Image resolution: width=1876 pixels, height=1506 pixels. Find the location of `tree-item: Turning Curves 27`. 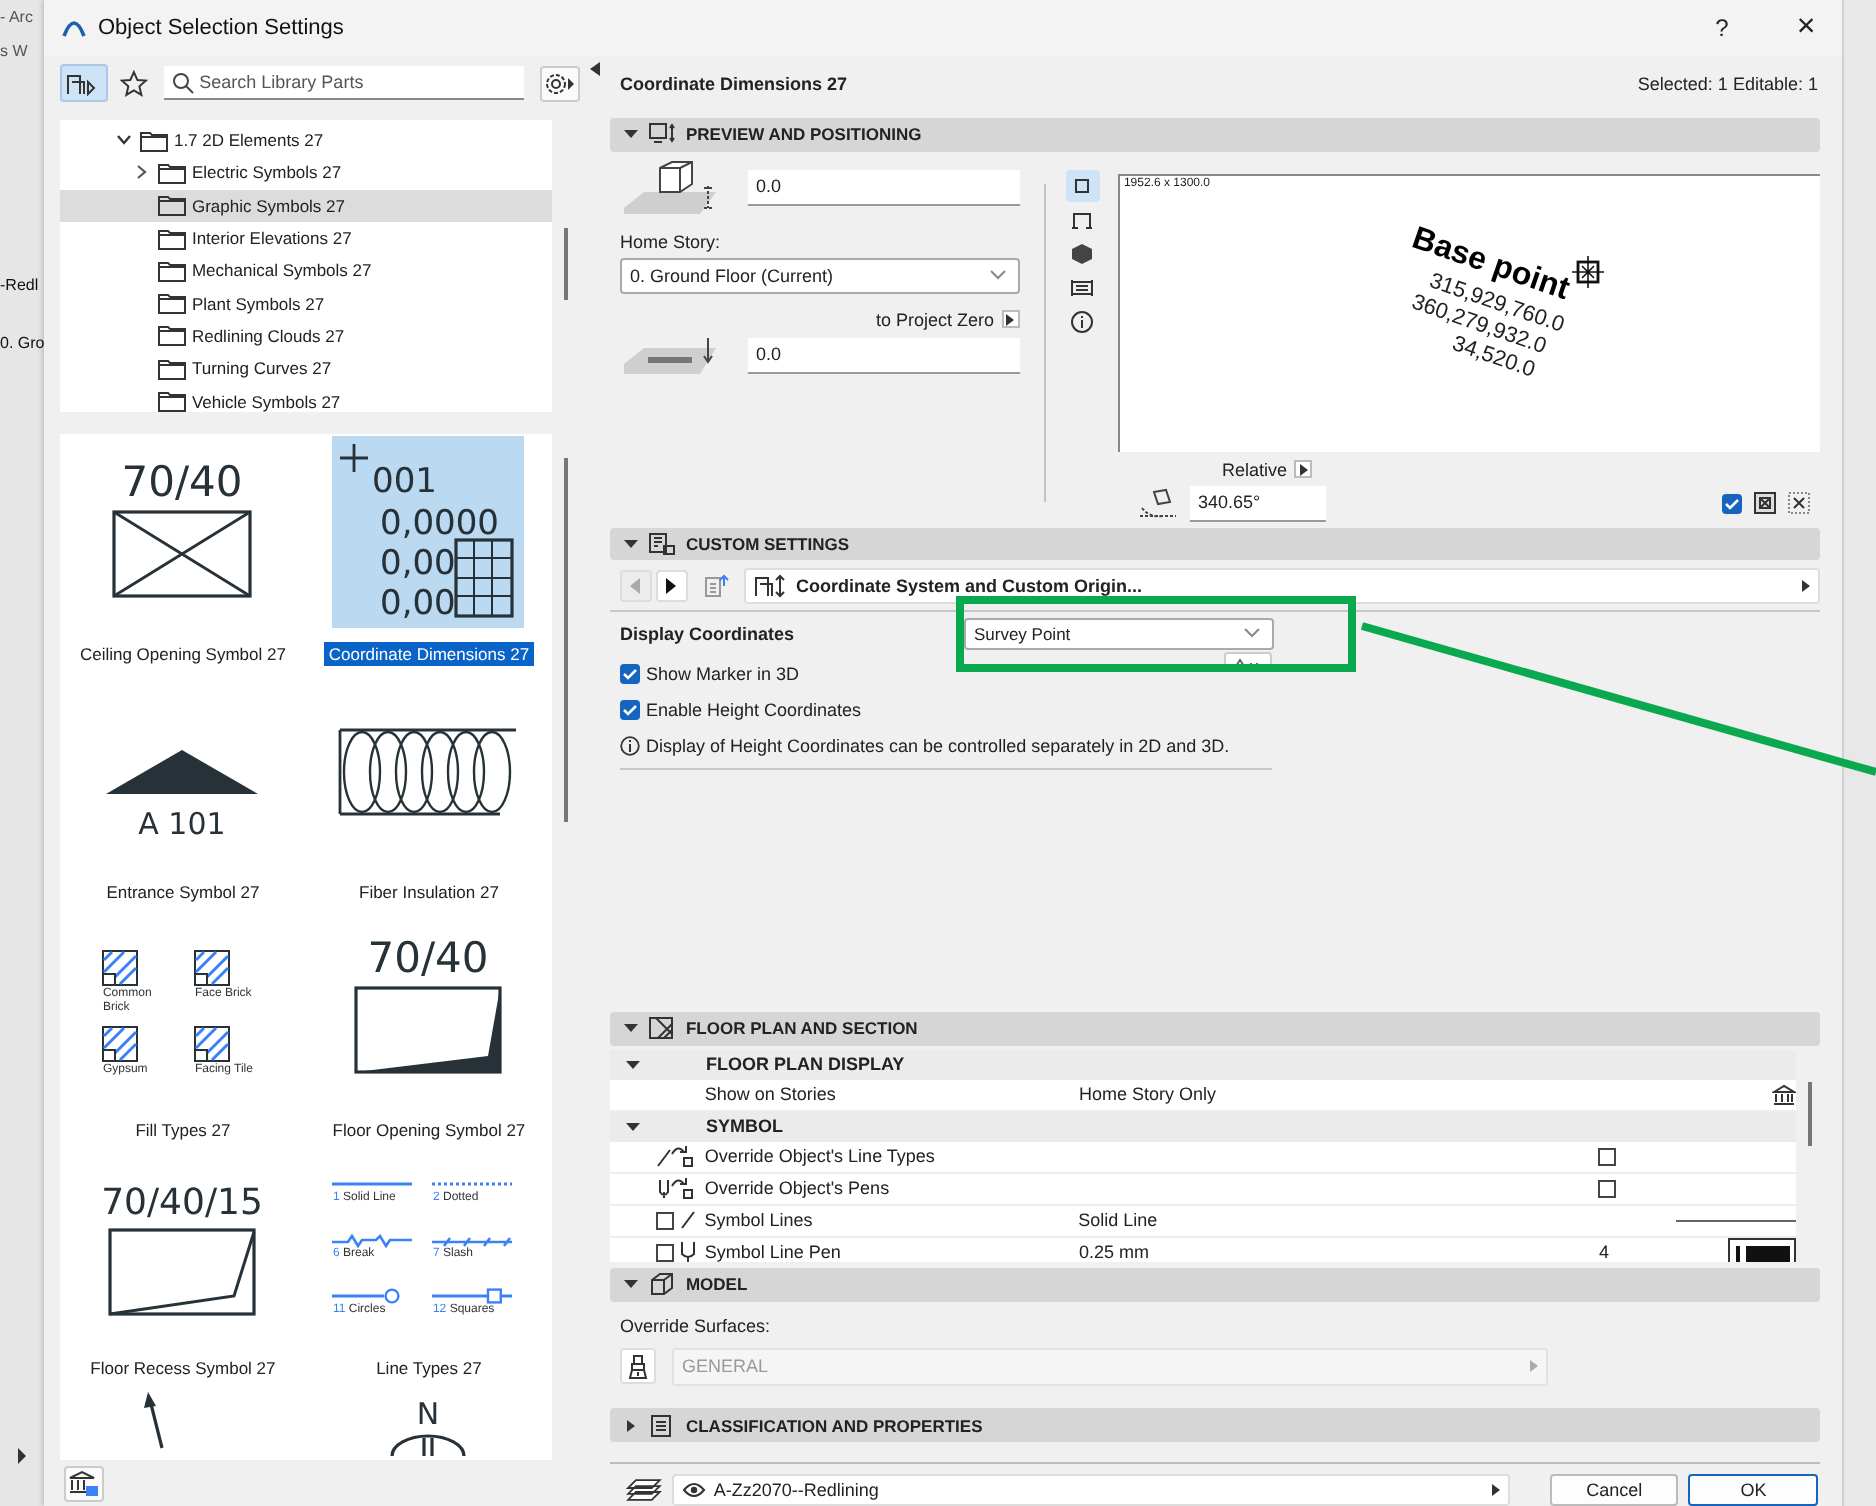

tree-item: Turning Curves 27 is located at coordinates (305, 368).